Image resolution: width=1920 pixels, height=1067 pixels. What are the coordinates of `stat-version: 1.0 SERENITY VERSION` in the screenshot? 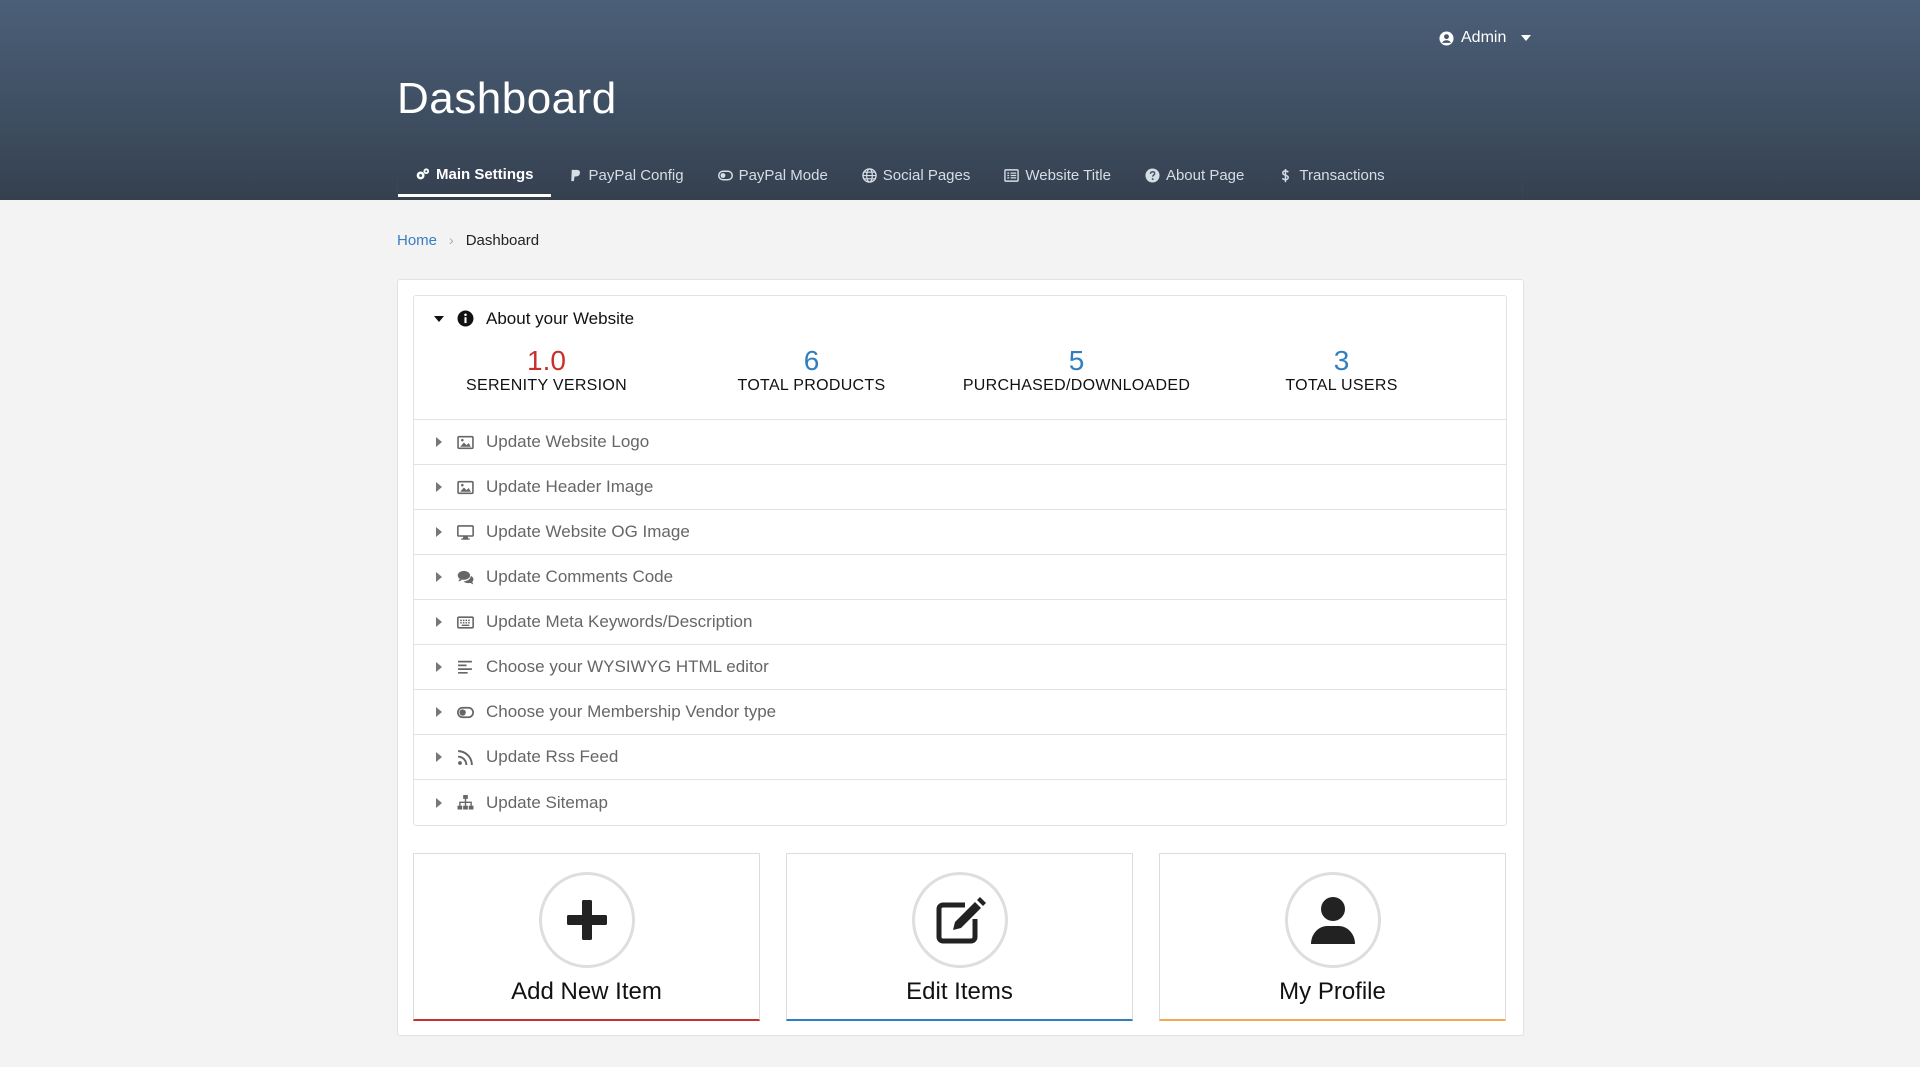 It's located at (546, 380).